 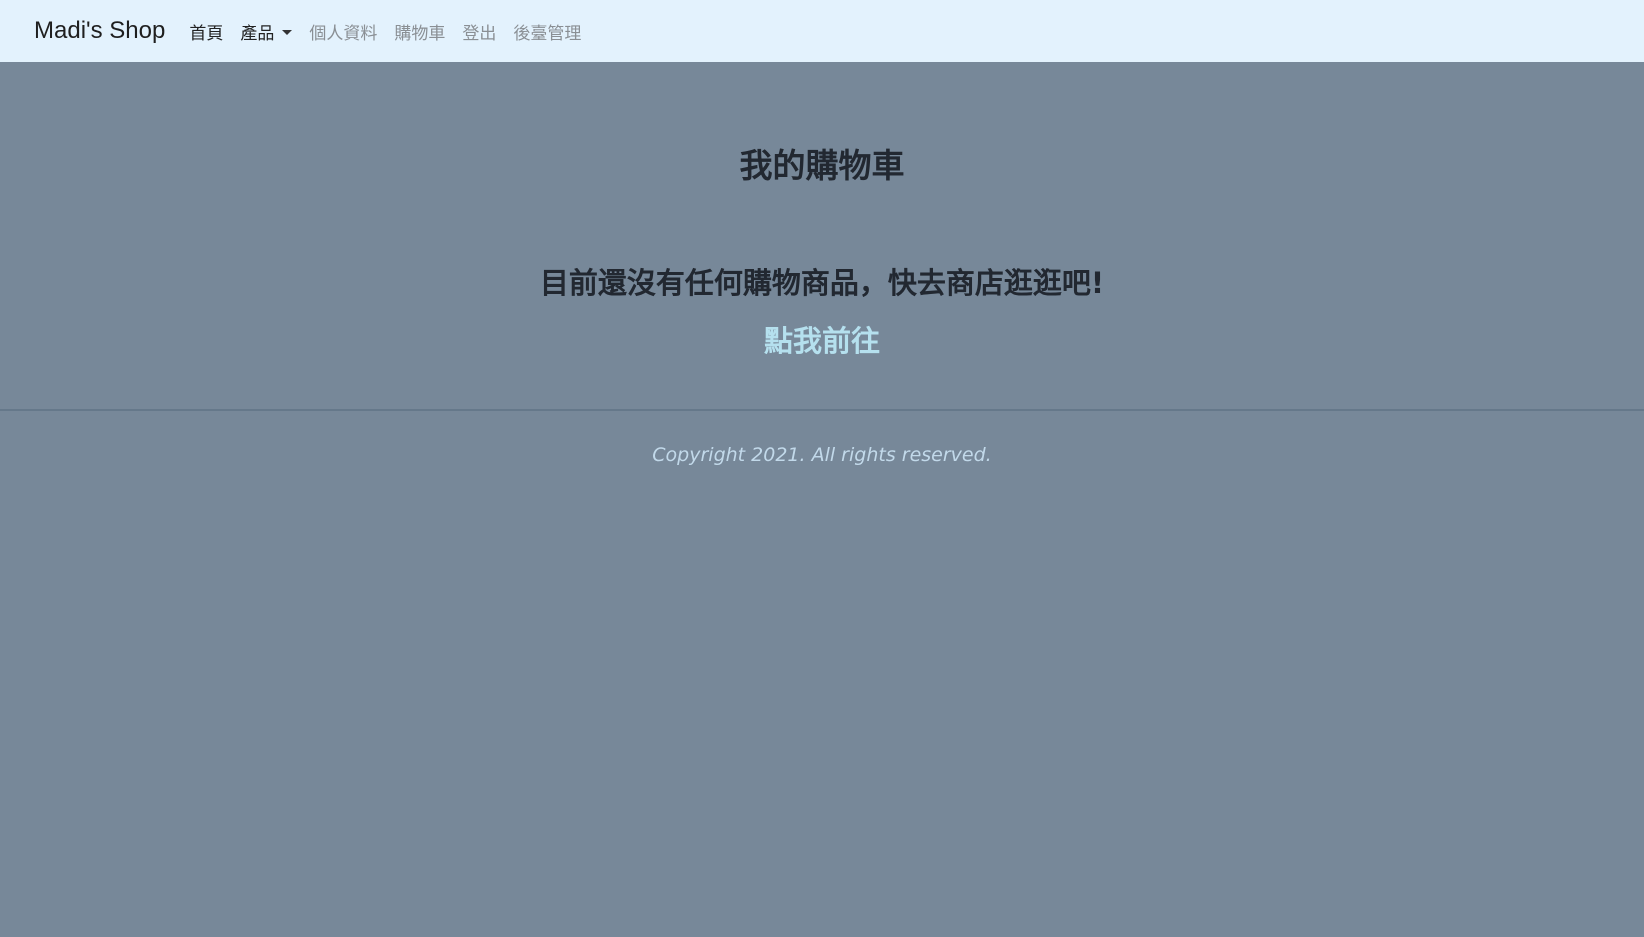 I want to click on top-navbar: Madi's Shop 首頁 產品 個人資料 購物車 登出 後臺管理, so click(x=822, y=31).